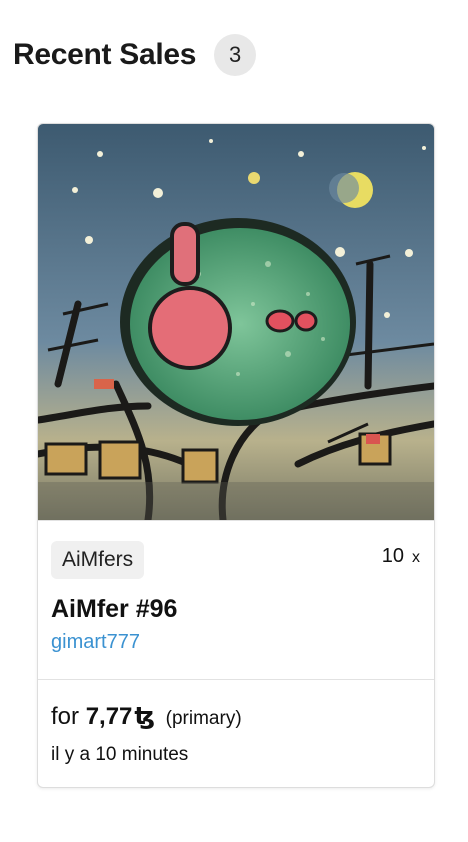 The image size is (468, 842). What do you see at coordinates (203, 718) in the screenshot?
I see `sale-type: (primary)` at bounding box center [203, 718].